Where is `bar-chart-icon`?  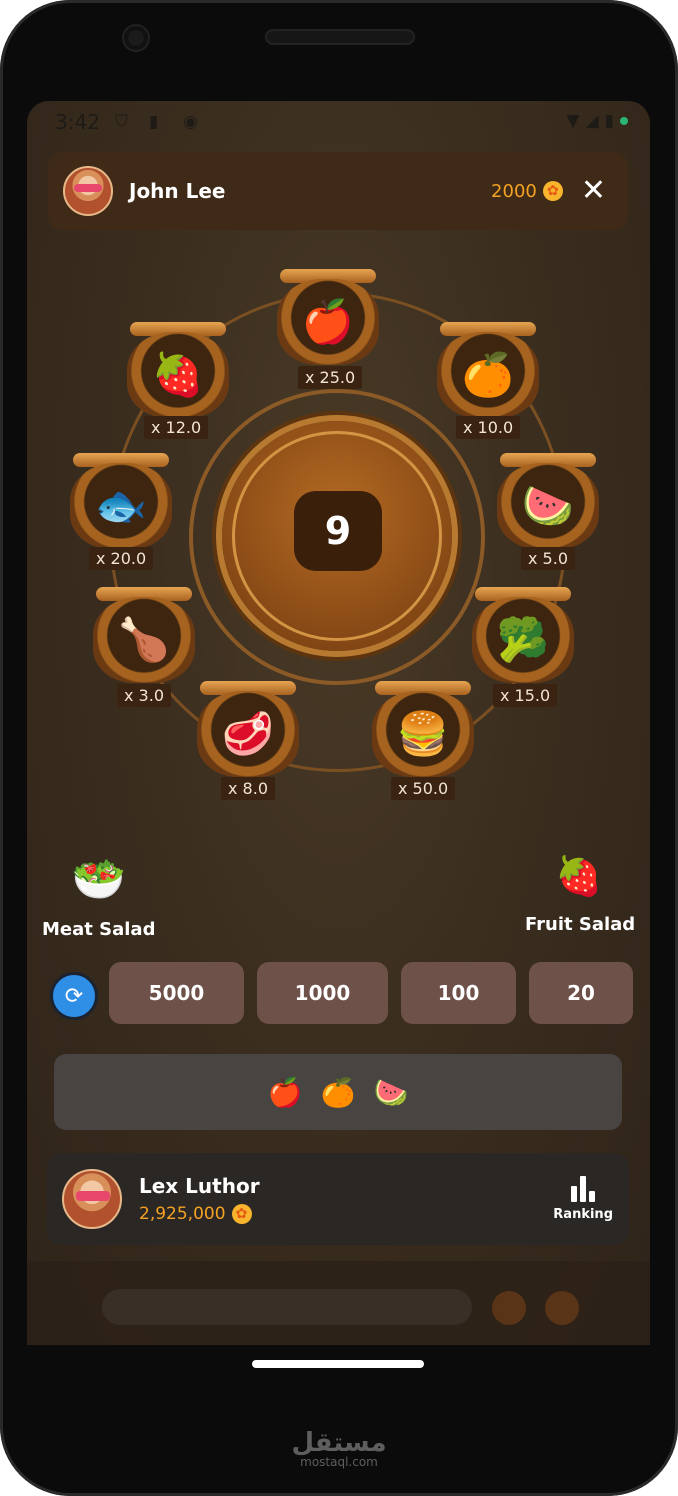
bar-chart-icon is located at coordinates (583, 1189).